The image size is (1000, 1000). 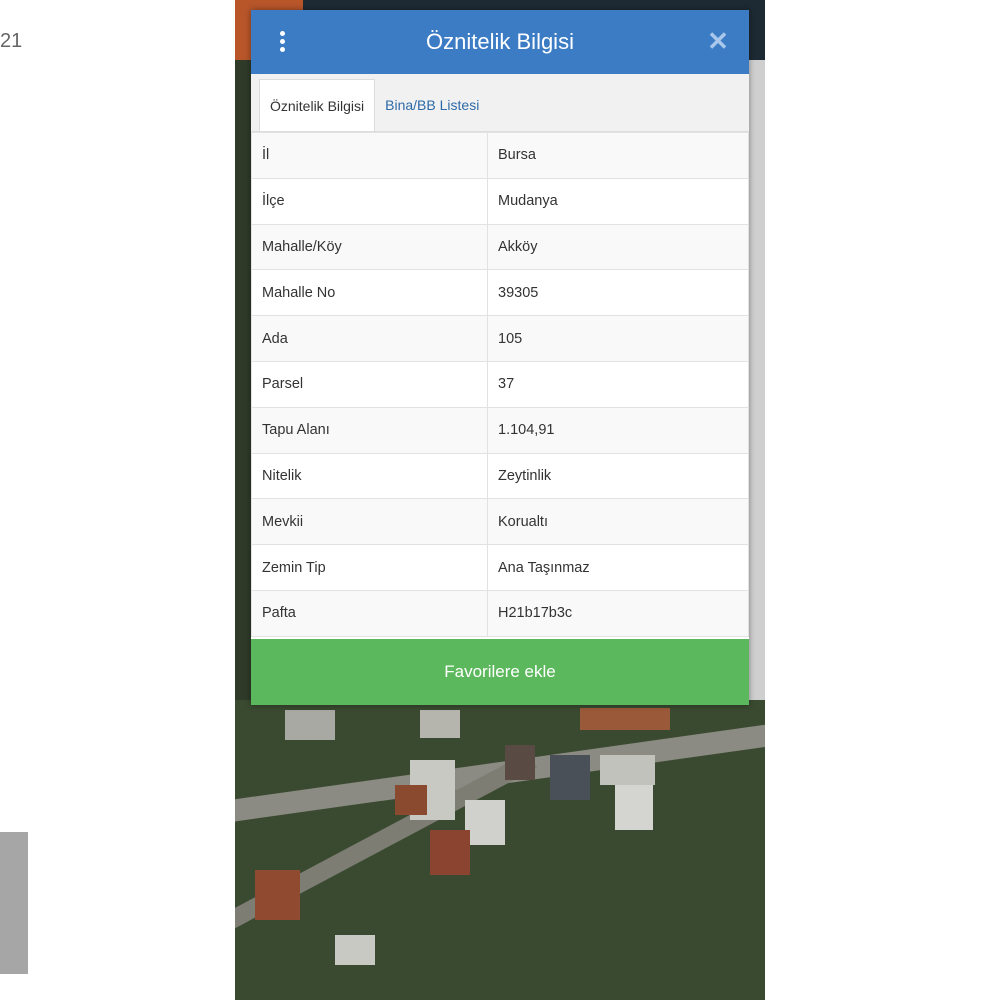 I want to click on row-value: Zeytinlik, so click(x=618, y=476).